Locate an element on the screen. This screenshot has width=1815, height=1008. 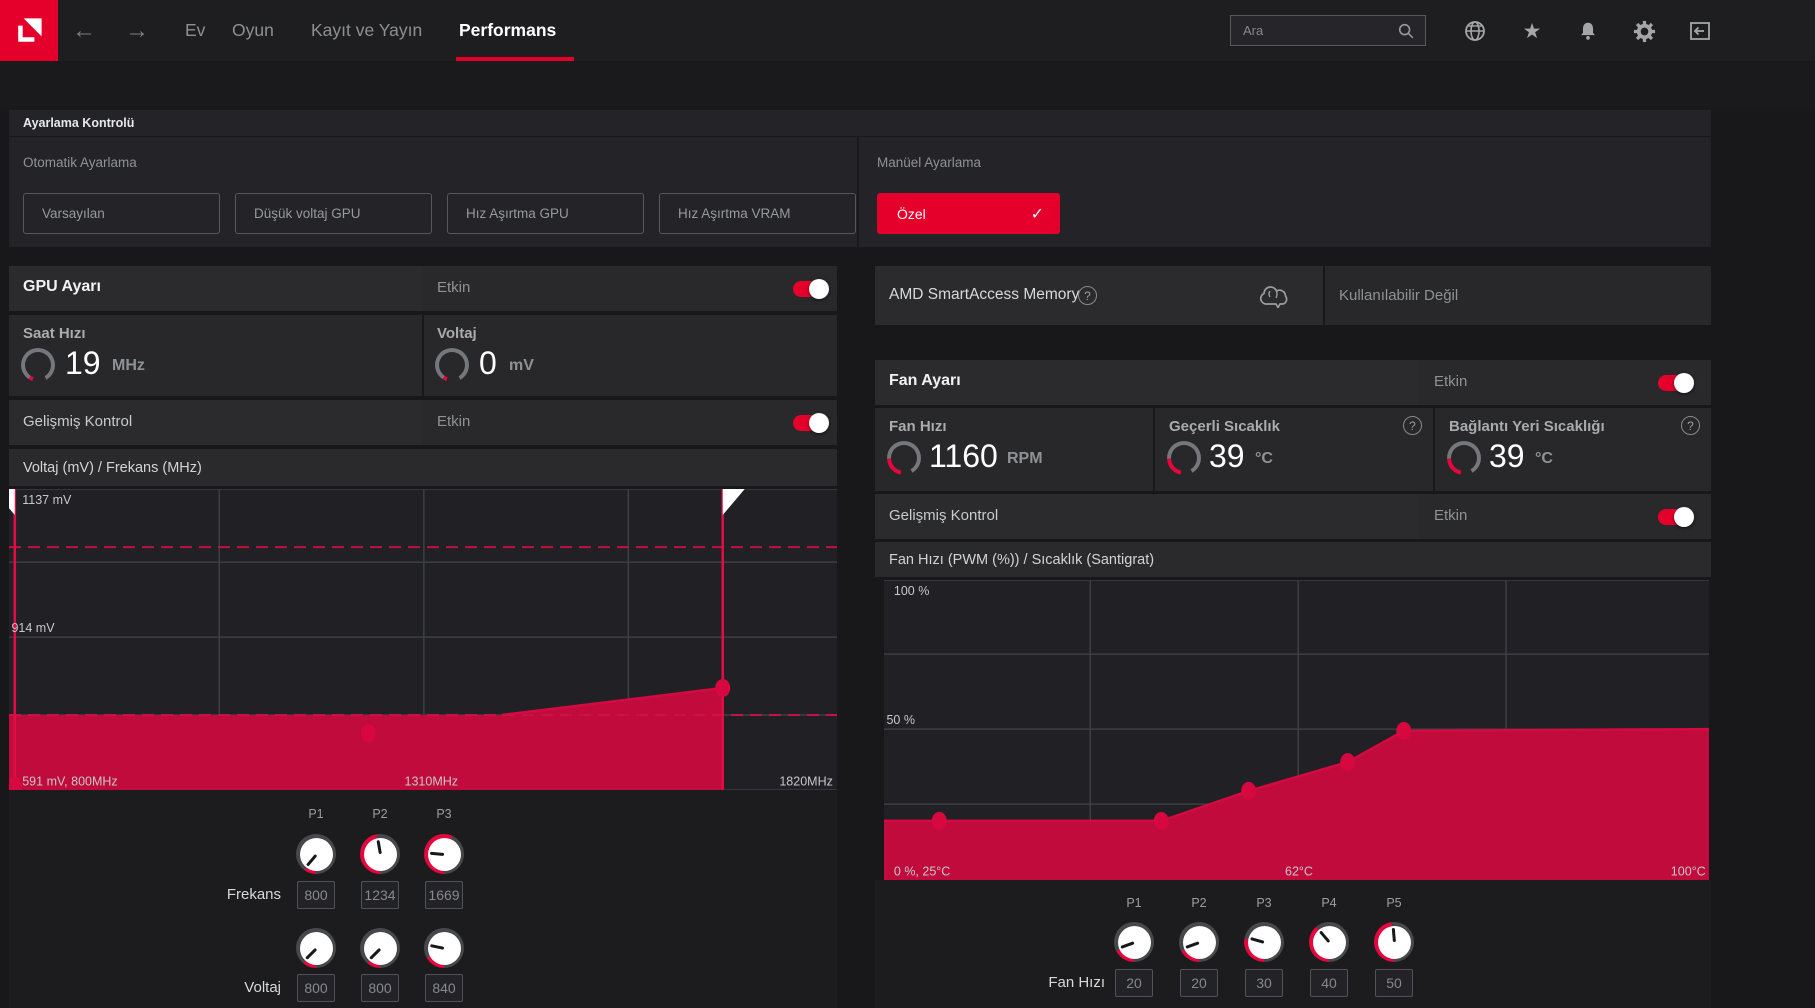
sam-help-icon: ? is located at coordinates (1087, 295).